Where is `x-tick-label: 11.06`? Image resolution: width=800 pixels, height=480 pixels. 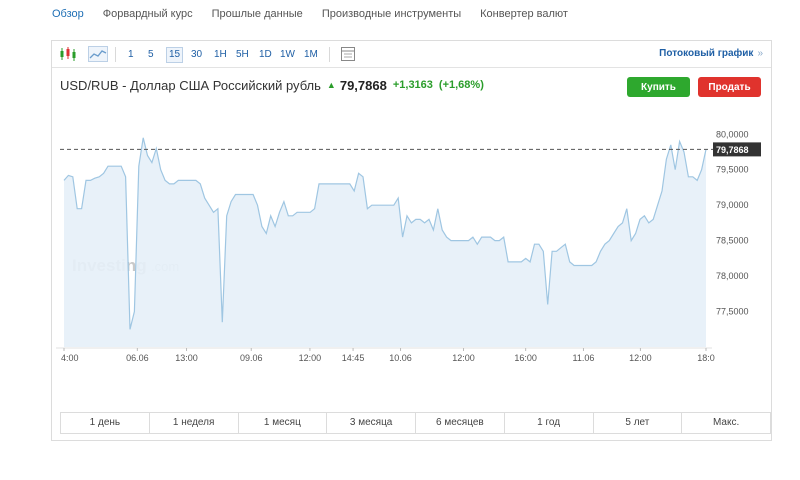 x-tick-label: 11.06 is located at coordinates (584, 358).